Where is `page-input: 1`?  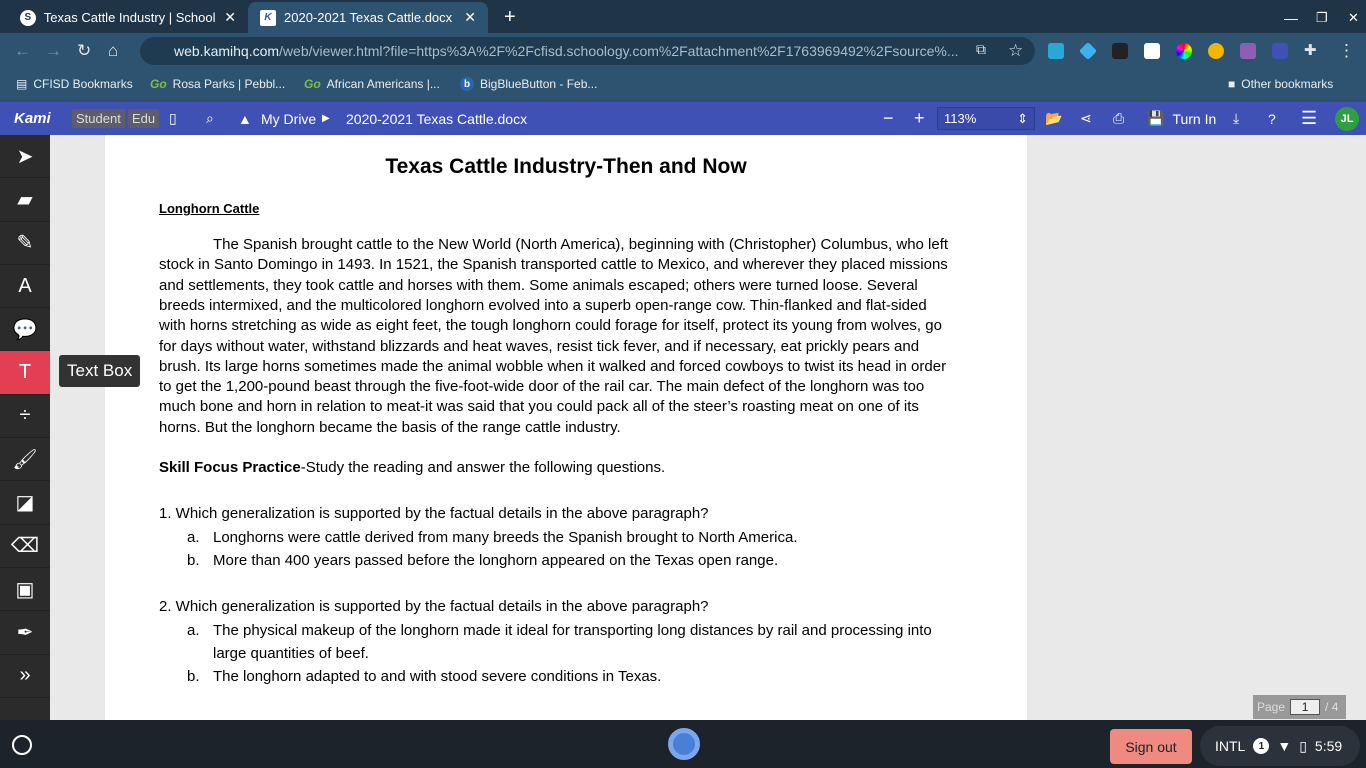 page-input: 1 is located at coordinates (1305, 707).